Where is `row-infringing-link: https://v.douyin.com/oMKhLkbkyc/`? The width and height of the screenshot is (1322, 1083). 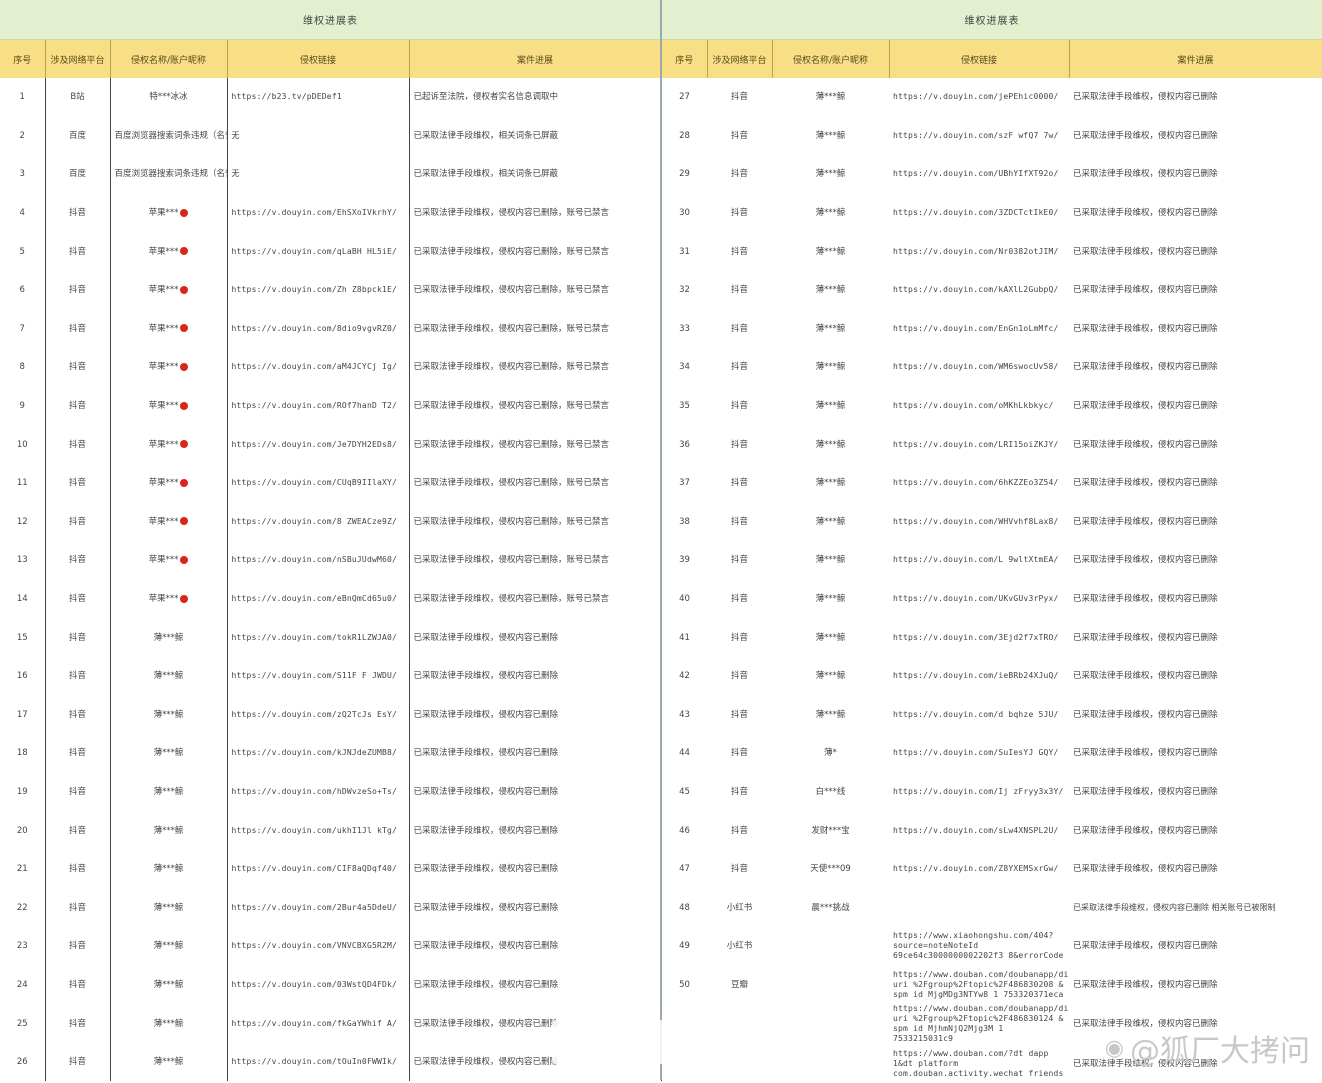 row-infringing-link: https://v.douyin.com/oMKhLkbkyc/ is located at coordinates (979, 406).